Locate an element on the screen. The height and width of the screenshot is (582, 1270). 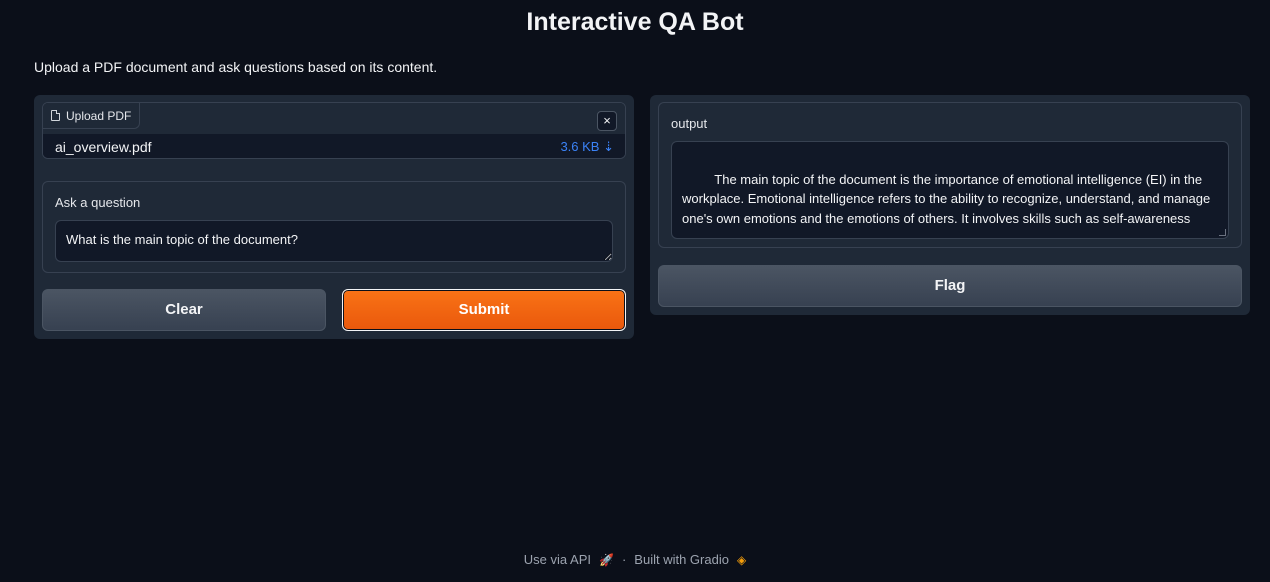
pdf-upload: Upload PDF × ai_overview.pdf 3.6 KB ⇣ is located at coordinates (334, 130).